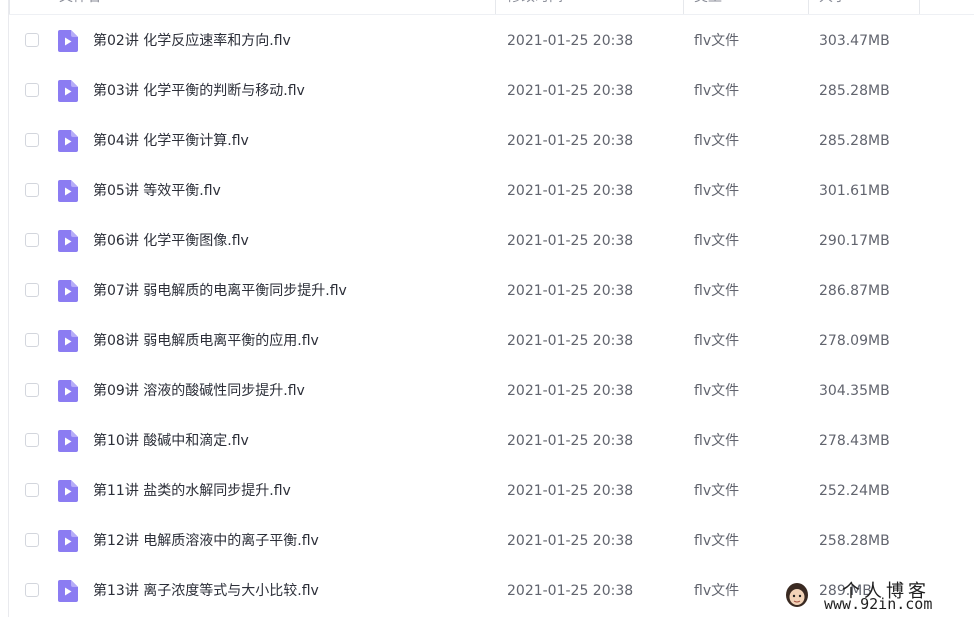  I want to click on watermark-url: www.92in.com, so click(878, 604).